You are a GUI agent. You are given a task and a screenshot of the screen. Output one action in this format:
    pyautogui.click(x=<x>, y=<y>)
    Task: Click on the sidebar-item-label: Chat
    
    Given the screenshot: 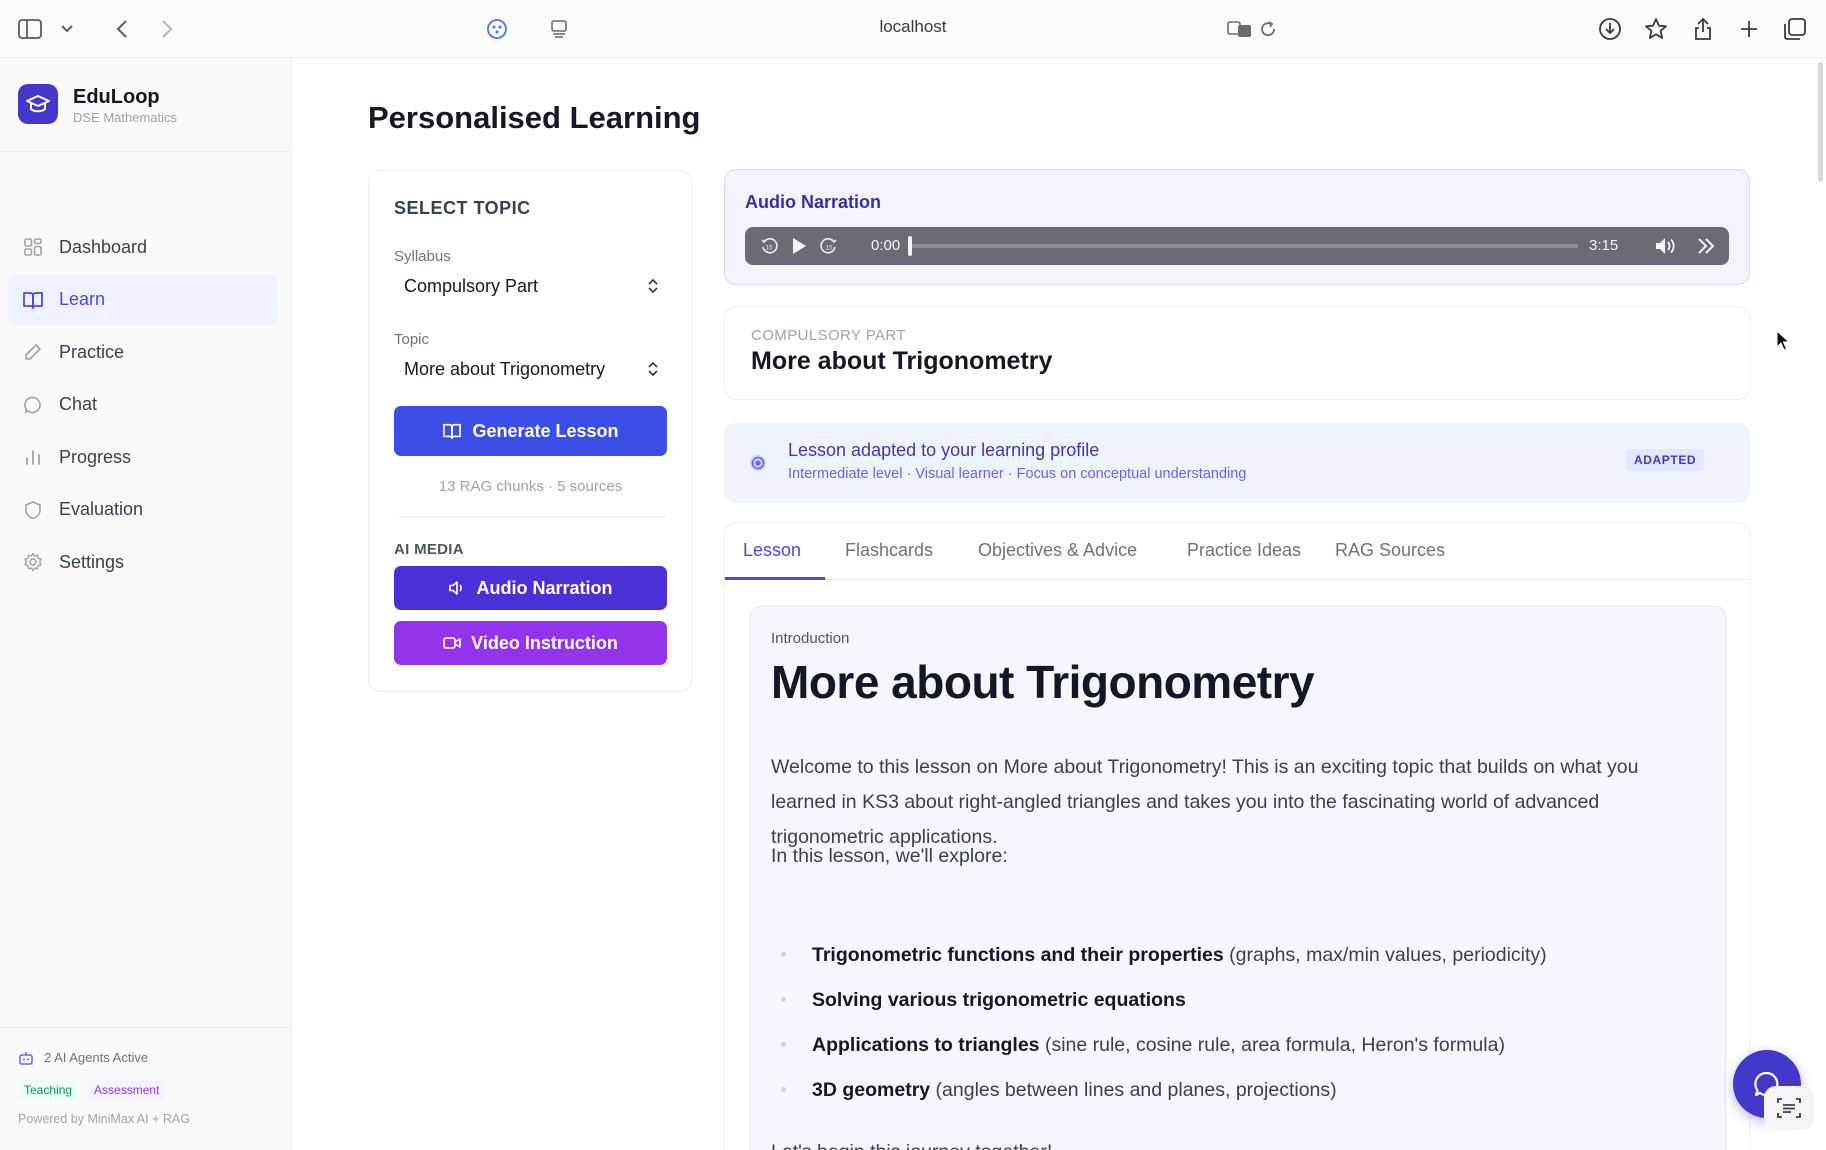 What is the action you would take?
    pyautogui.click(x=78, y=404)
    